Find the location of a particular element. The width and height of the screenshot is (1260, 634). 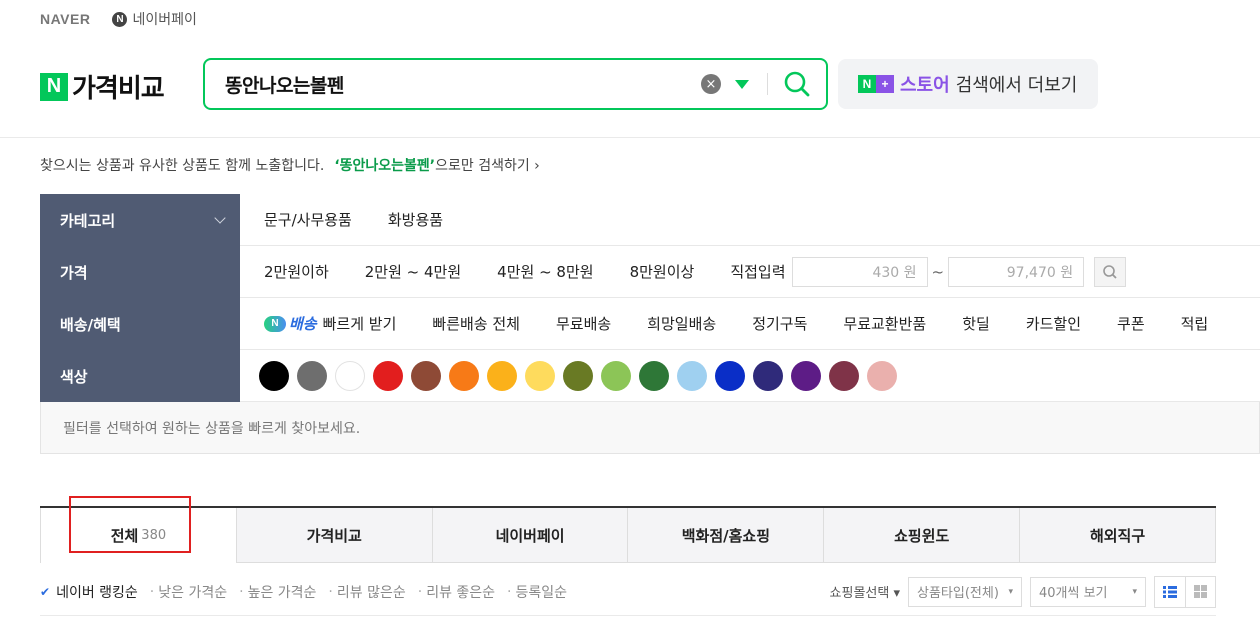

price-search-button is located at coordinates (1110, 271).